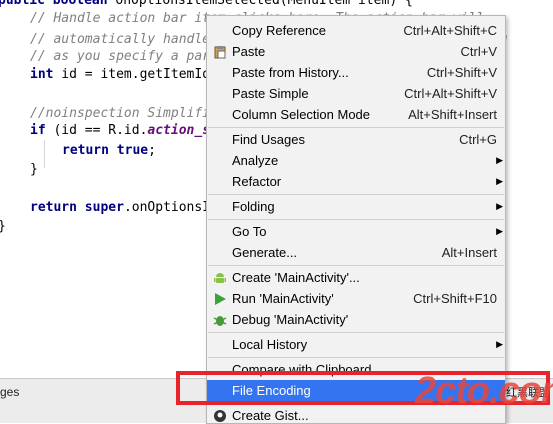  Describe the element at coordinates (356, 252) in the screenshot. I see `menu-item-generate: Generate... Alt+Insert` at that location.